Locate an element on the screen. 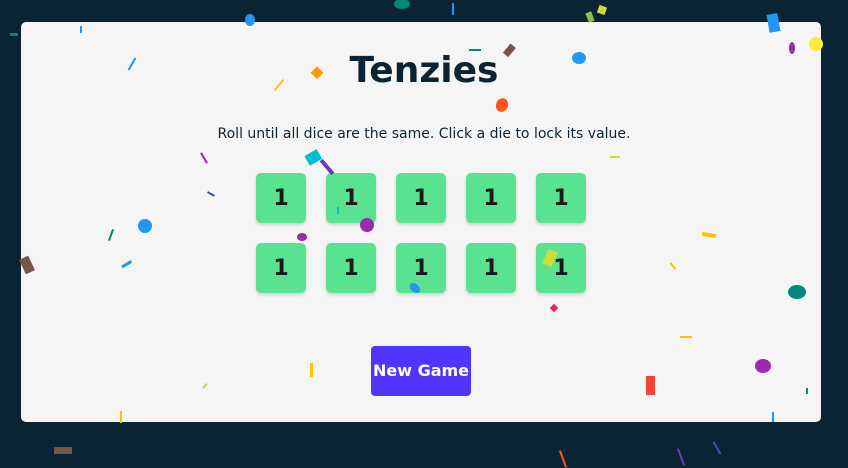  die-10: 1 is located at coordinates (561, 268).